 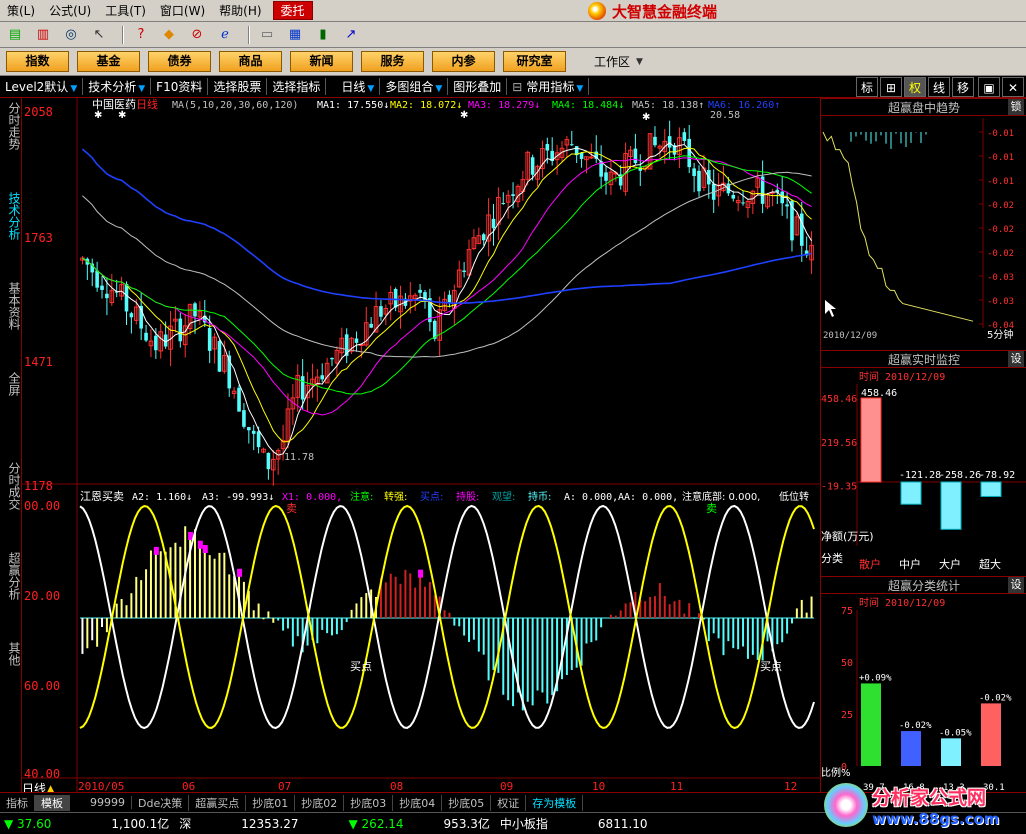 What do you see at coordinates (989, 87) in the screenshot?
I see `window-icon: ▣` at bounding box center [989, 87].